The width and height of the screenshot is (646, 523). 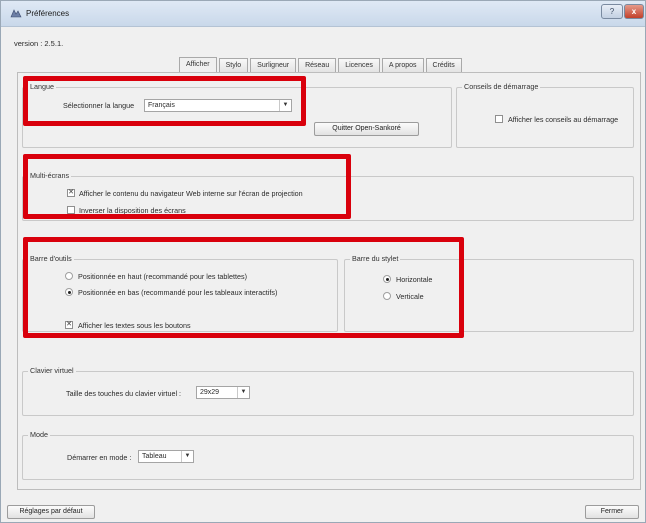 What do you see at coordinates (323, 14) in the screenshot?
I see `title-bar: Préférences ? x` at bounding box center [323, 14].